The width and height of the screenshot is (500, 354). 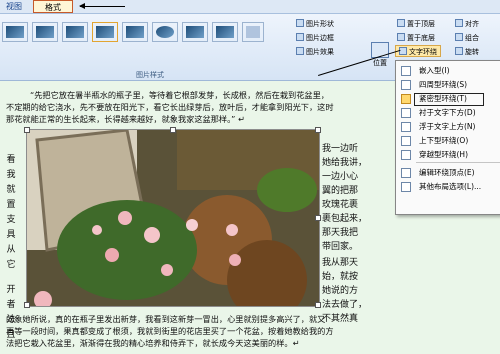 I want to click on top-bottom-wrap-icon, so click(x=406, y=141).